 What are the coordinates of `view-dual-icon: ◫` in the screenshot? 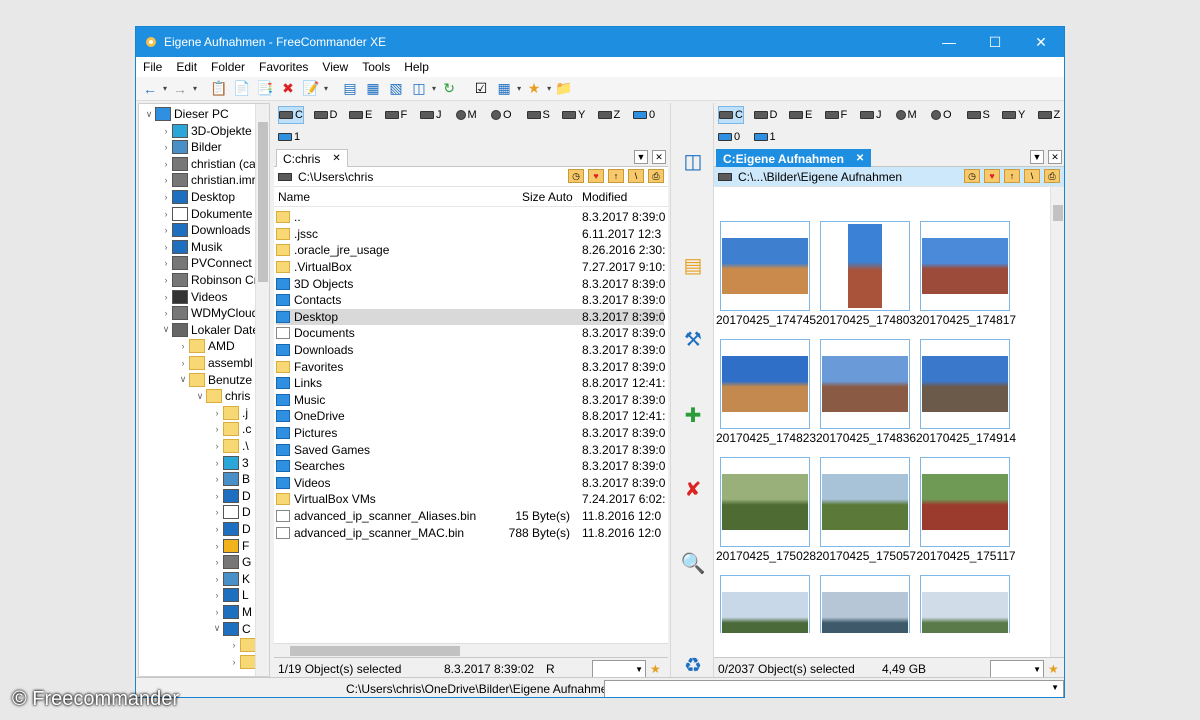 It's located at (419, 89).